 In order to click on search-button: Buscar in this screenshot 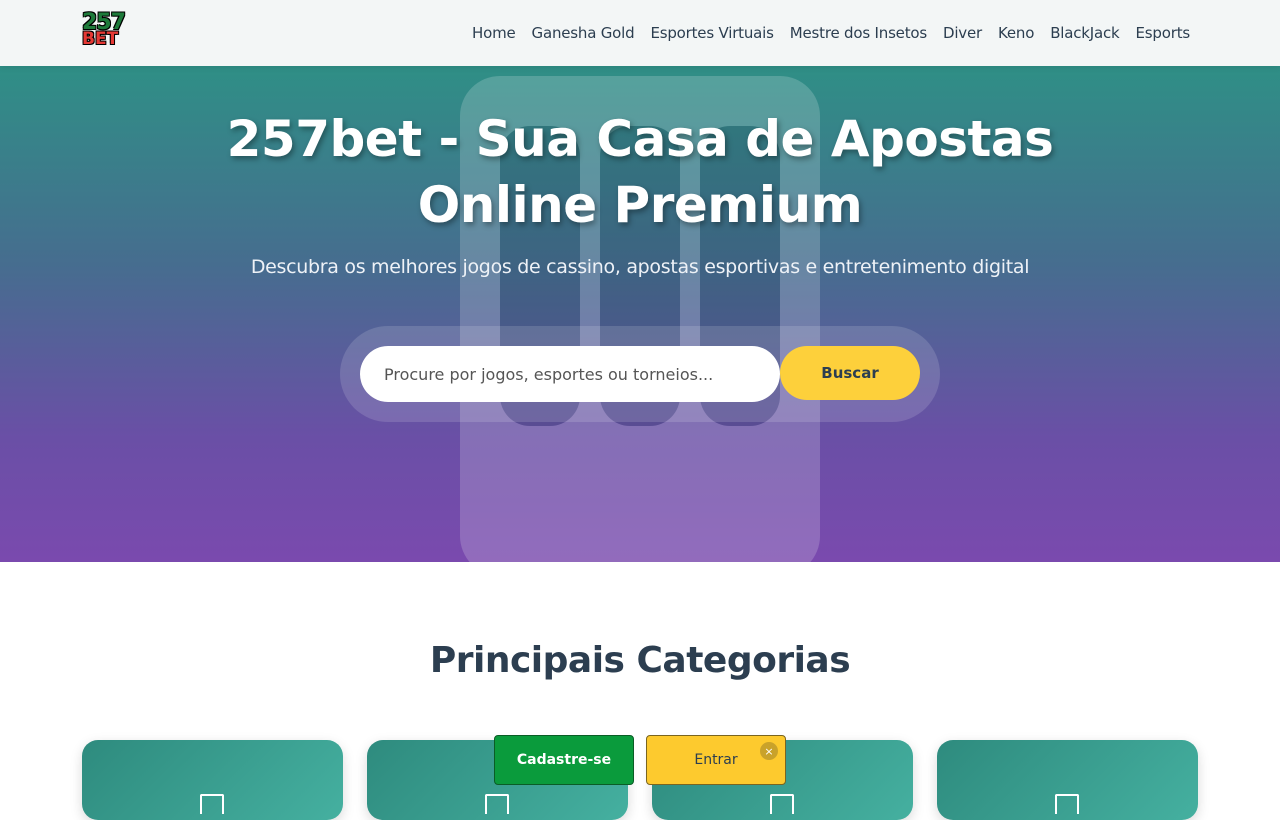, I will do `click(850, 373)`.